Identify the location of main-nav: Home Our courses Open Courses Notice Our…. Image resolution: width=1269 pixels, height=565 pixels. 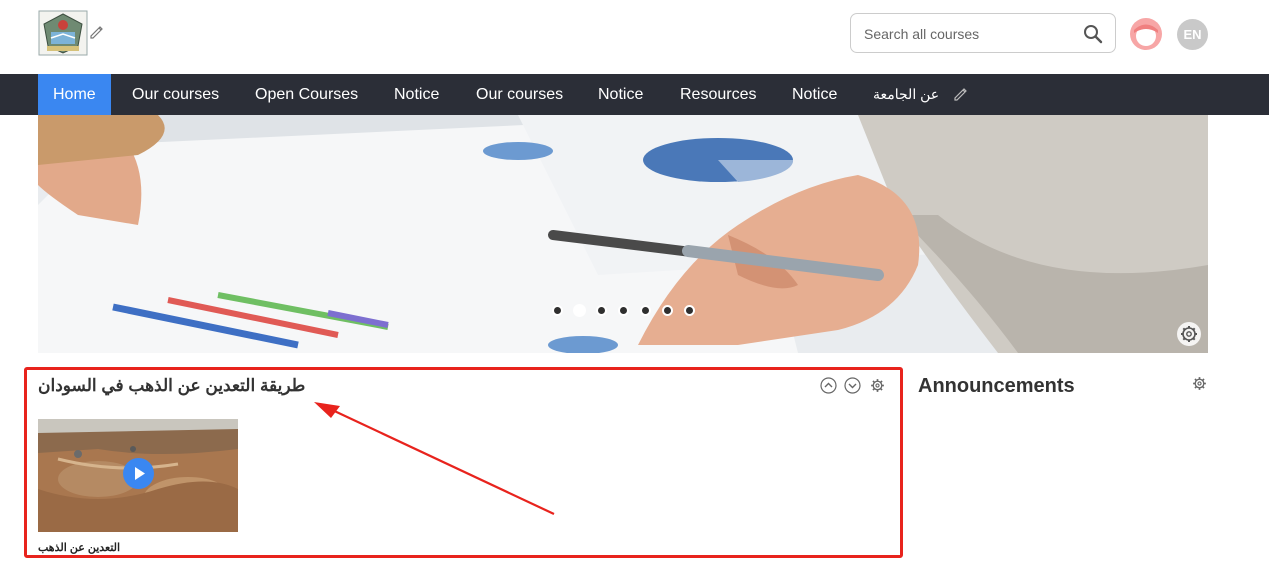
(634, 94).